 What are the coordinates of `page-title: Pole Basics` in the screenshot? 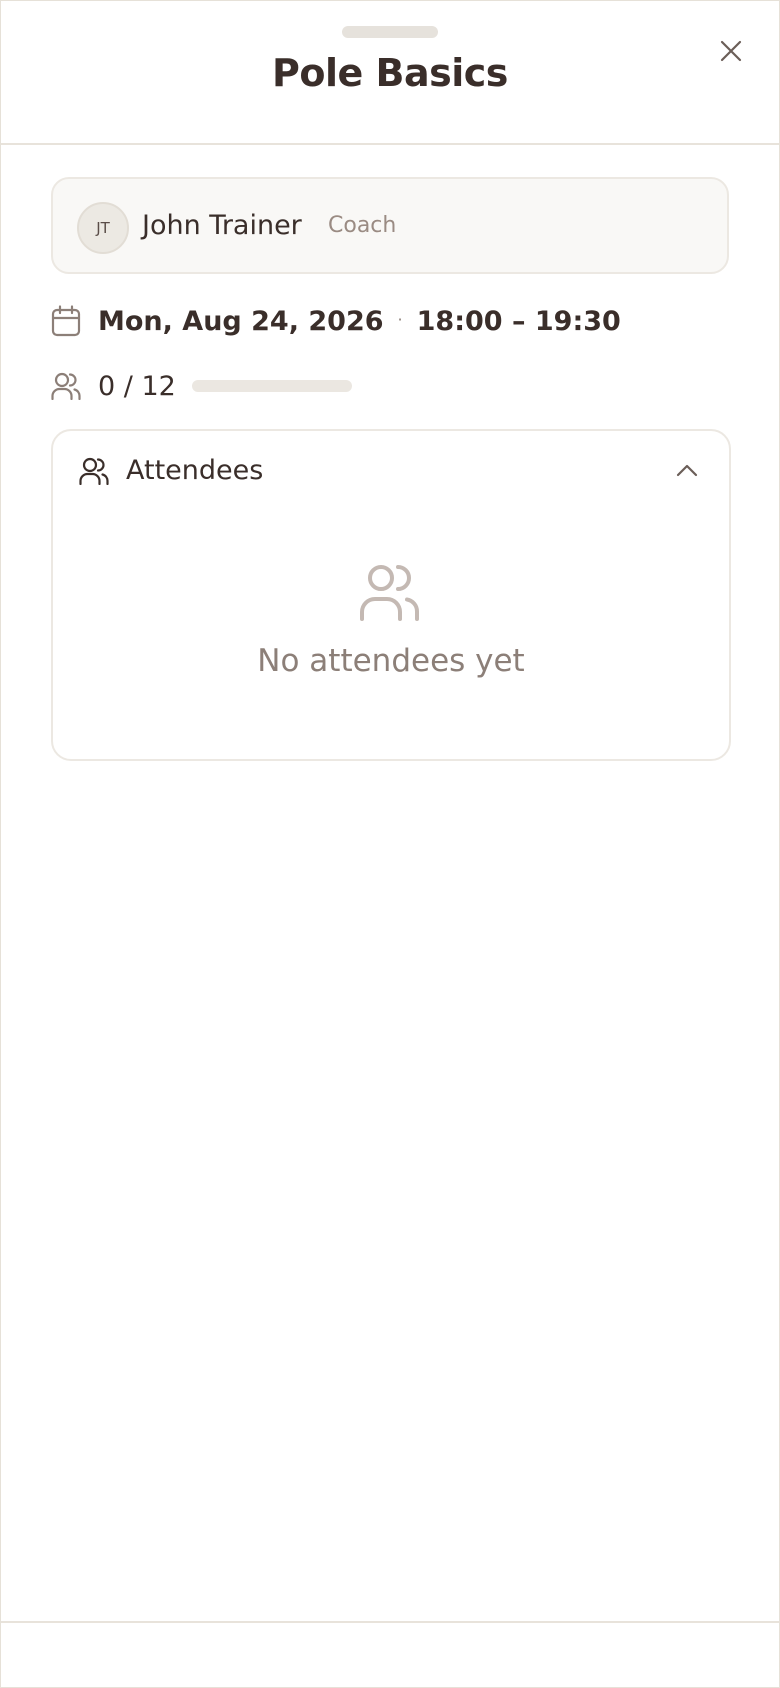 It's located at (390, 73).